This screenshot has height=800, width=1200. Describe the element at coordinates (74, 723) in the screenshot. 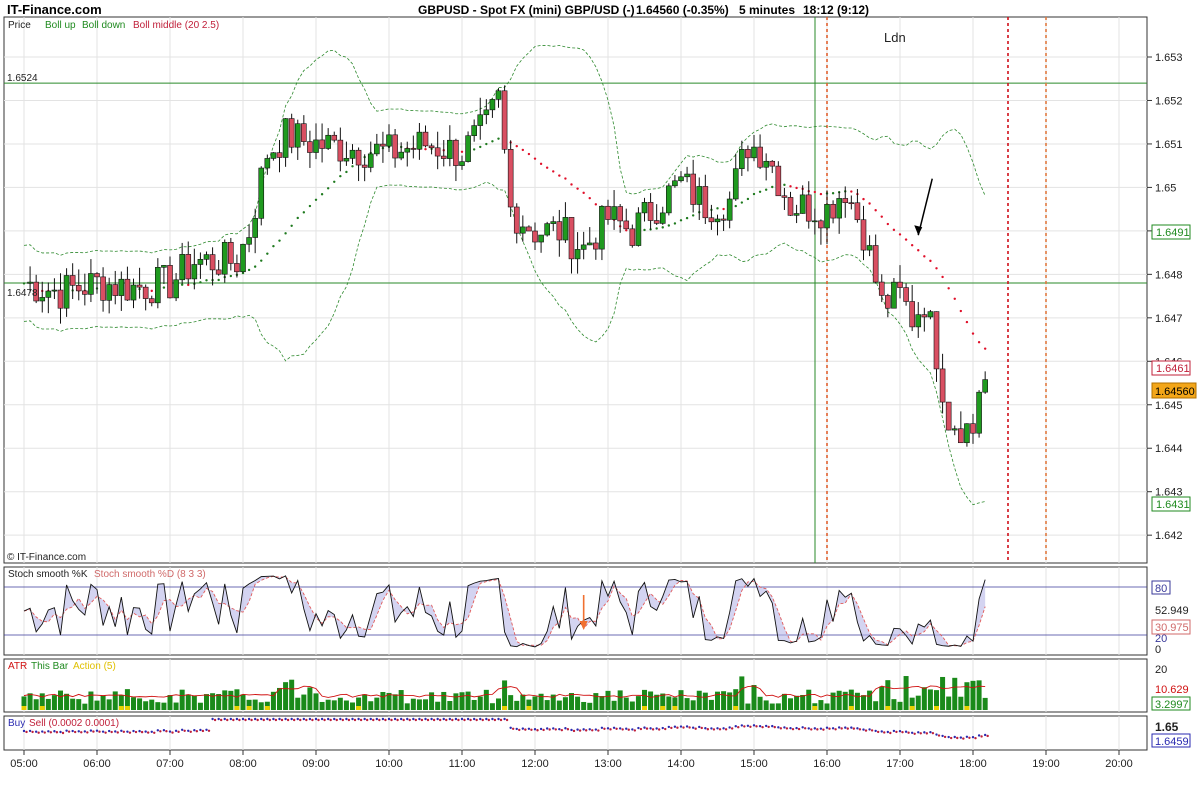

I see `legend-sell: Sell (0.0002 0.0001)` at that location.